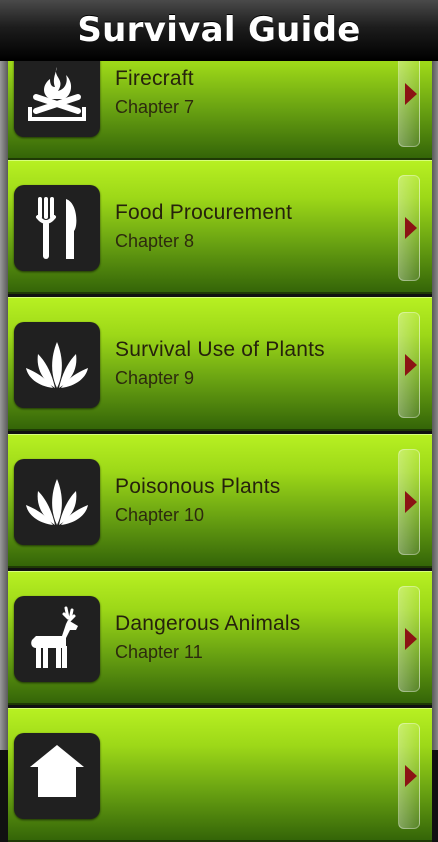 The width and height of the screenshot is (438, 842). Describe the element at coordinates (160, 515) in the screenshot. I see `chapter-number: Chapter 10` at that location.